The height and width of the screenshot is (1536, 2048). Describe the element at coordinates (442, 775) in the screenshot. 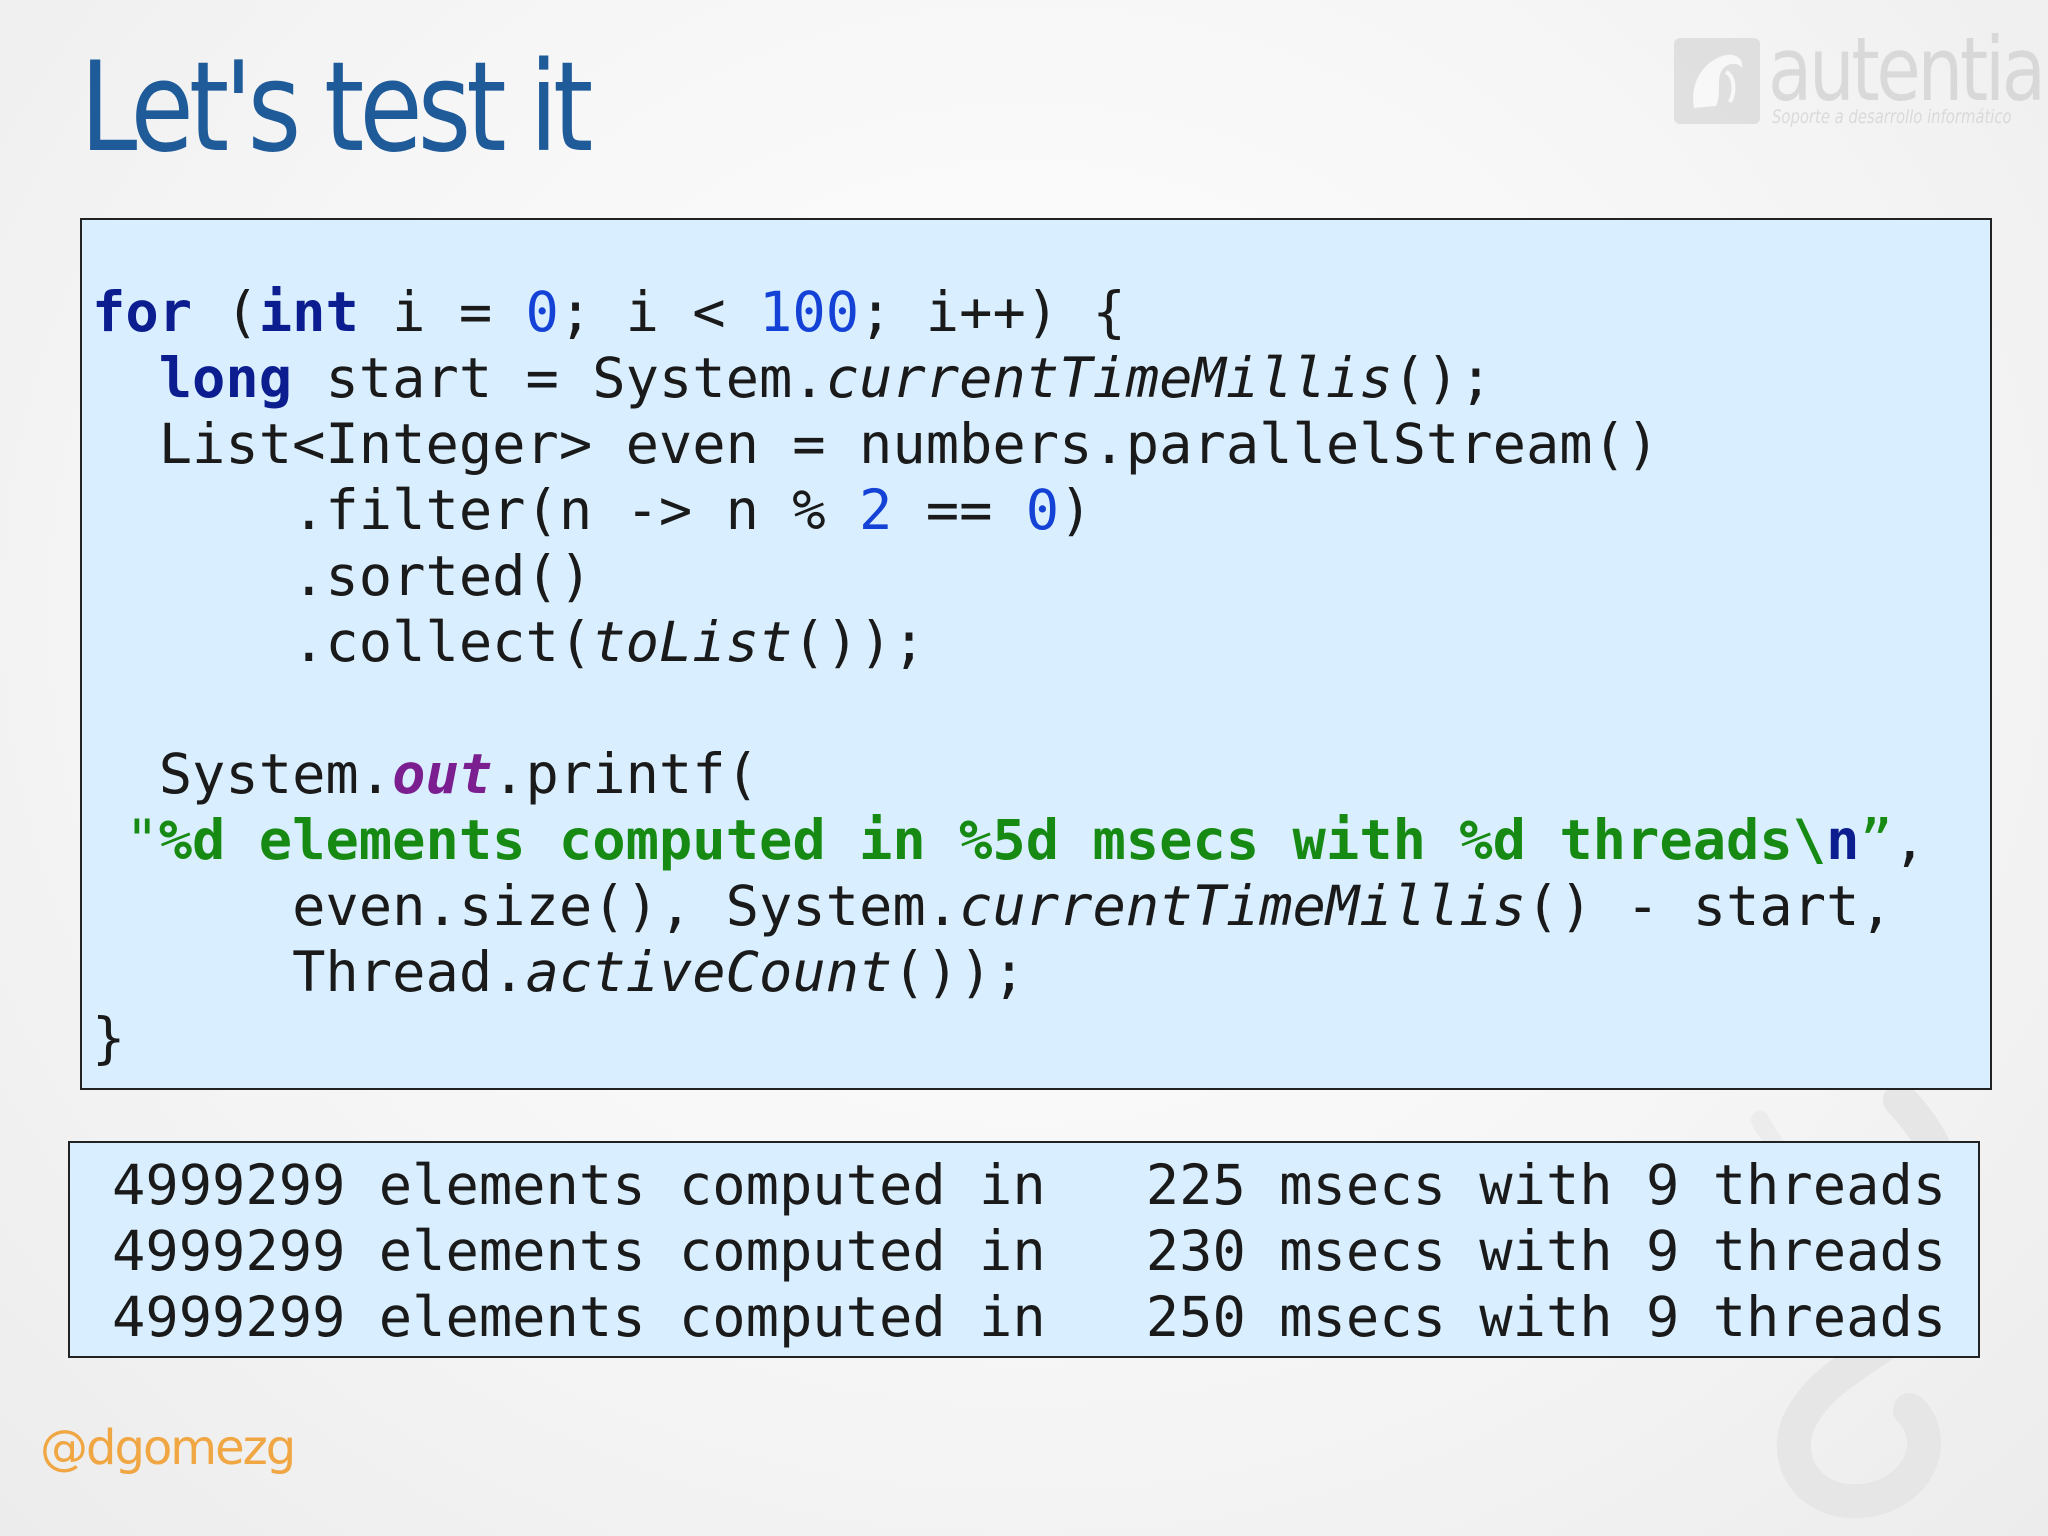

I see `code-token: out` at that location.